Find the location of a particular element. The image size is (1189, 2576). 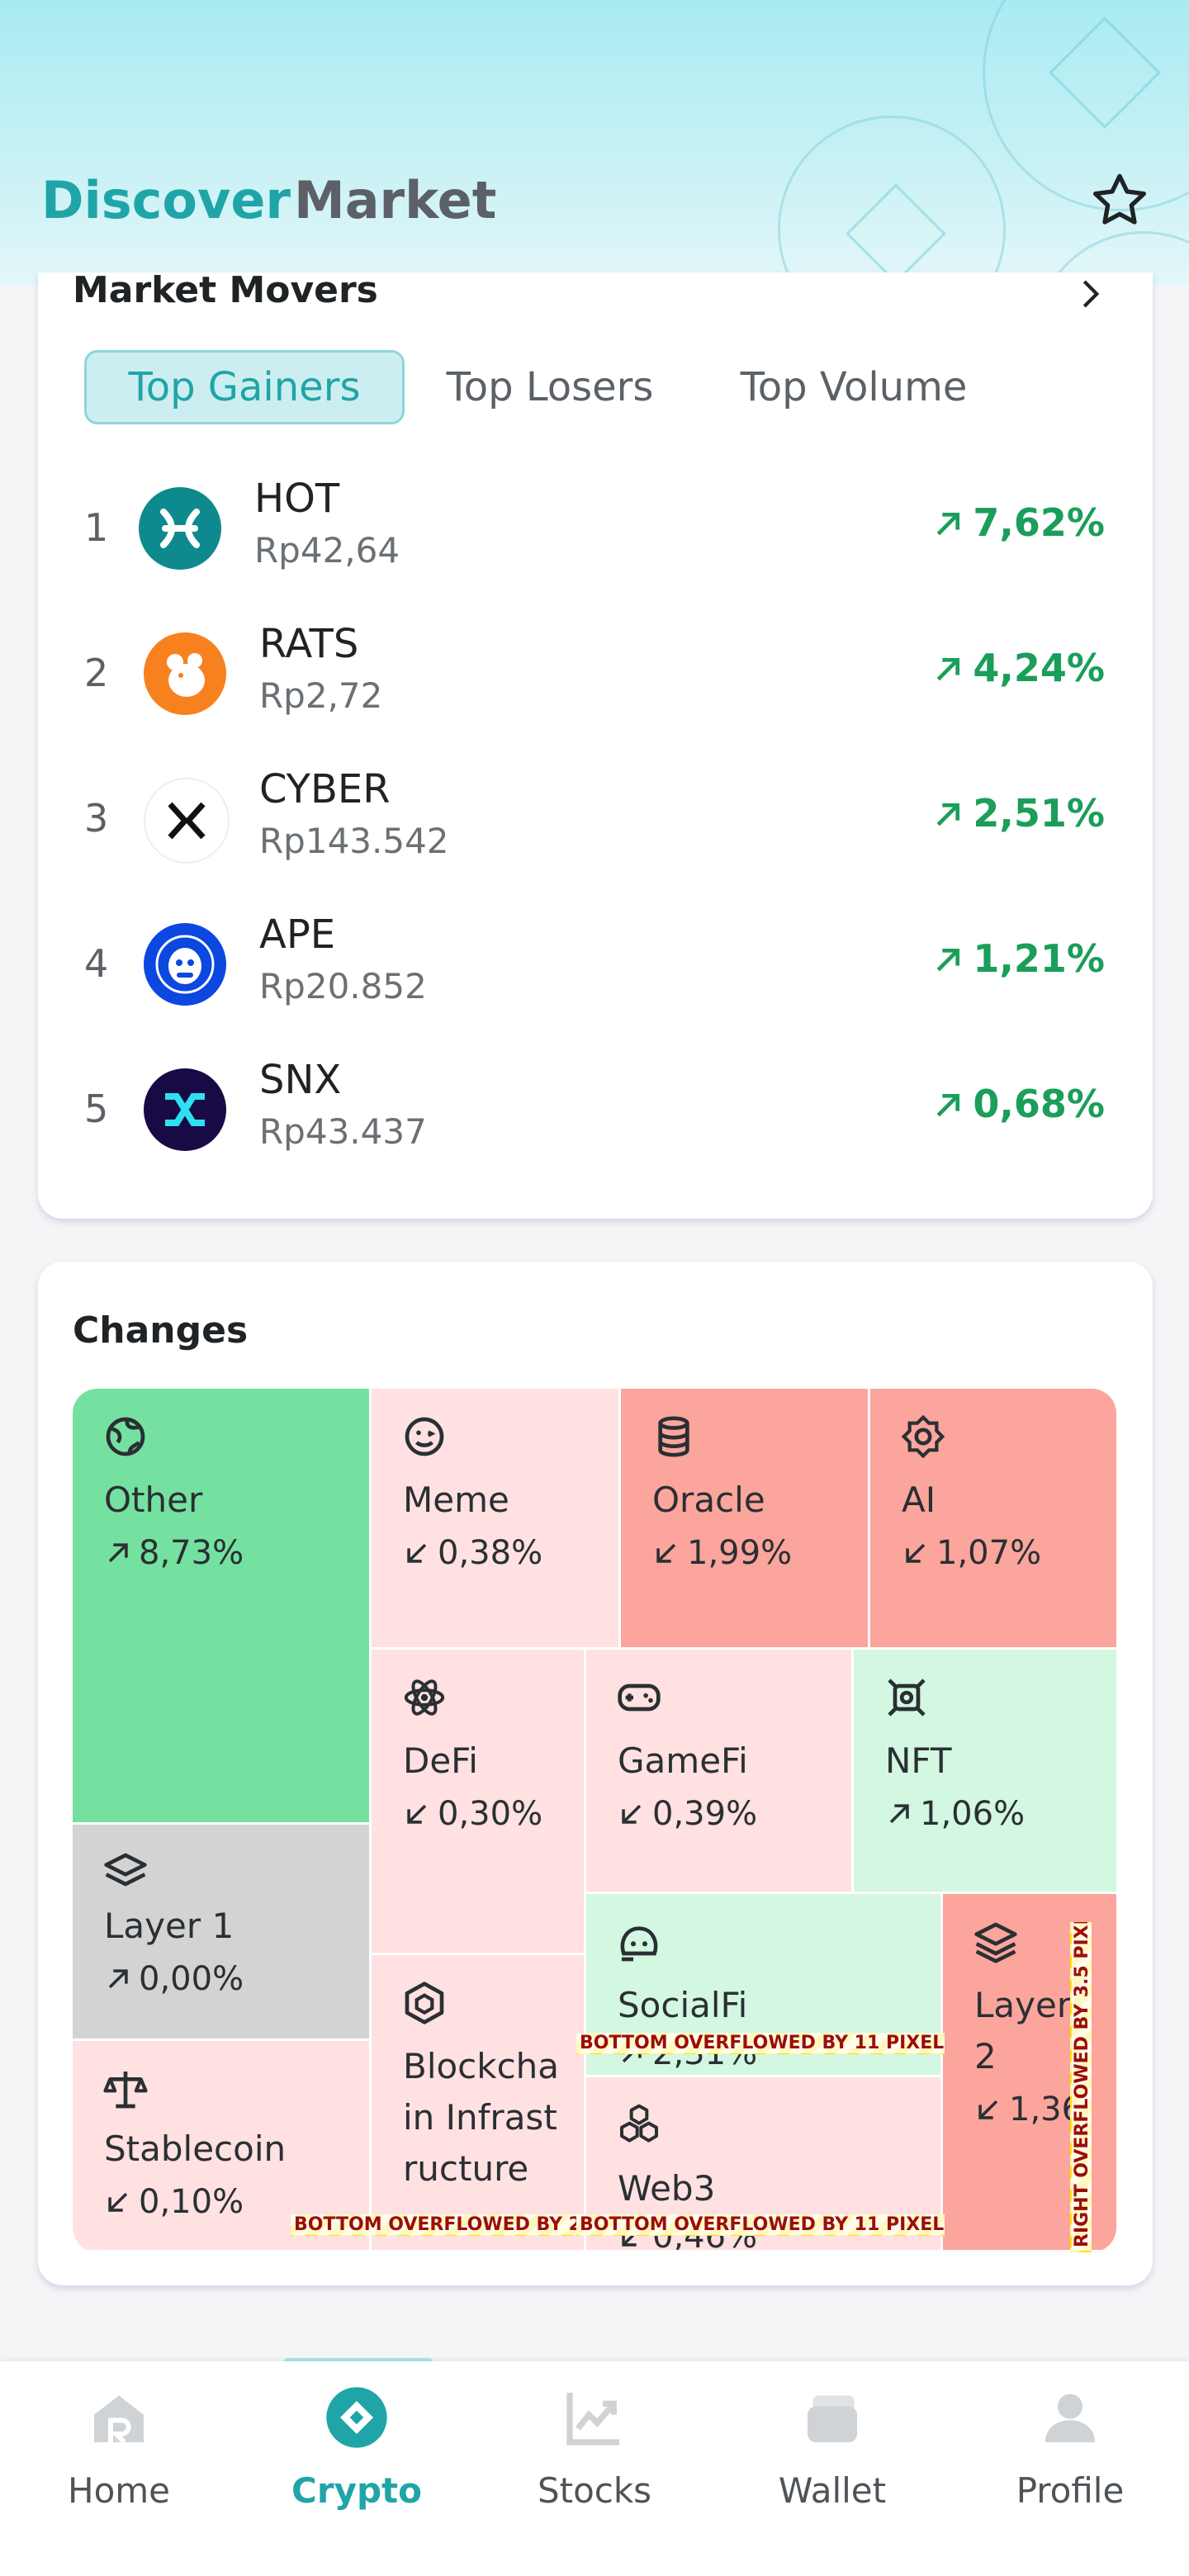

wallet-icon is located at coordinates (832, 2418).